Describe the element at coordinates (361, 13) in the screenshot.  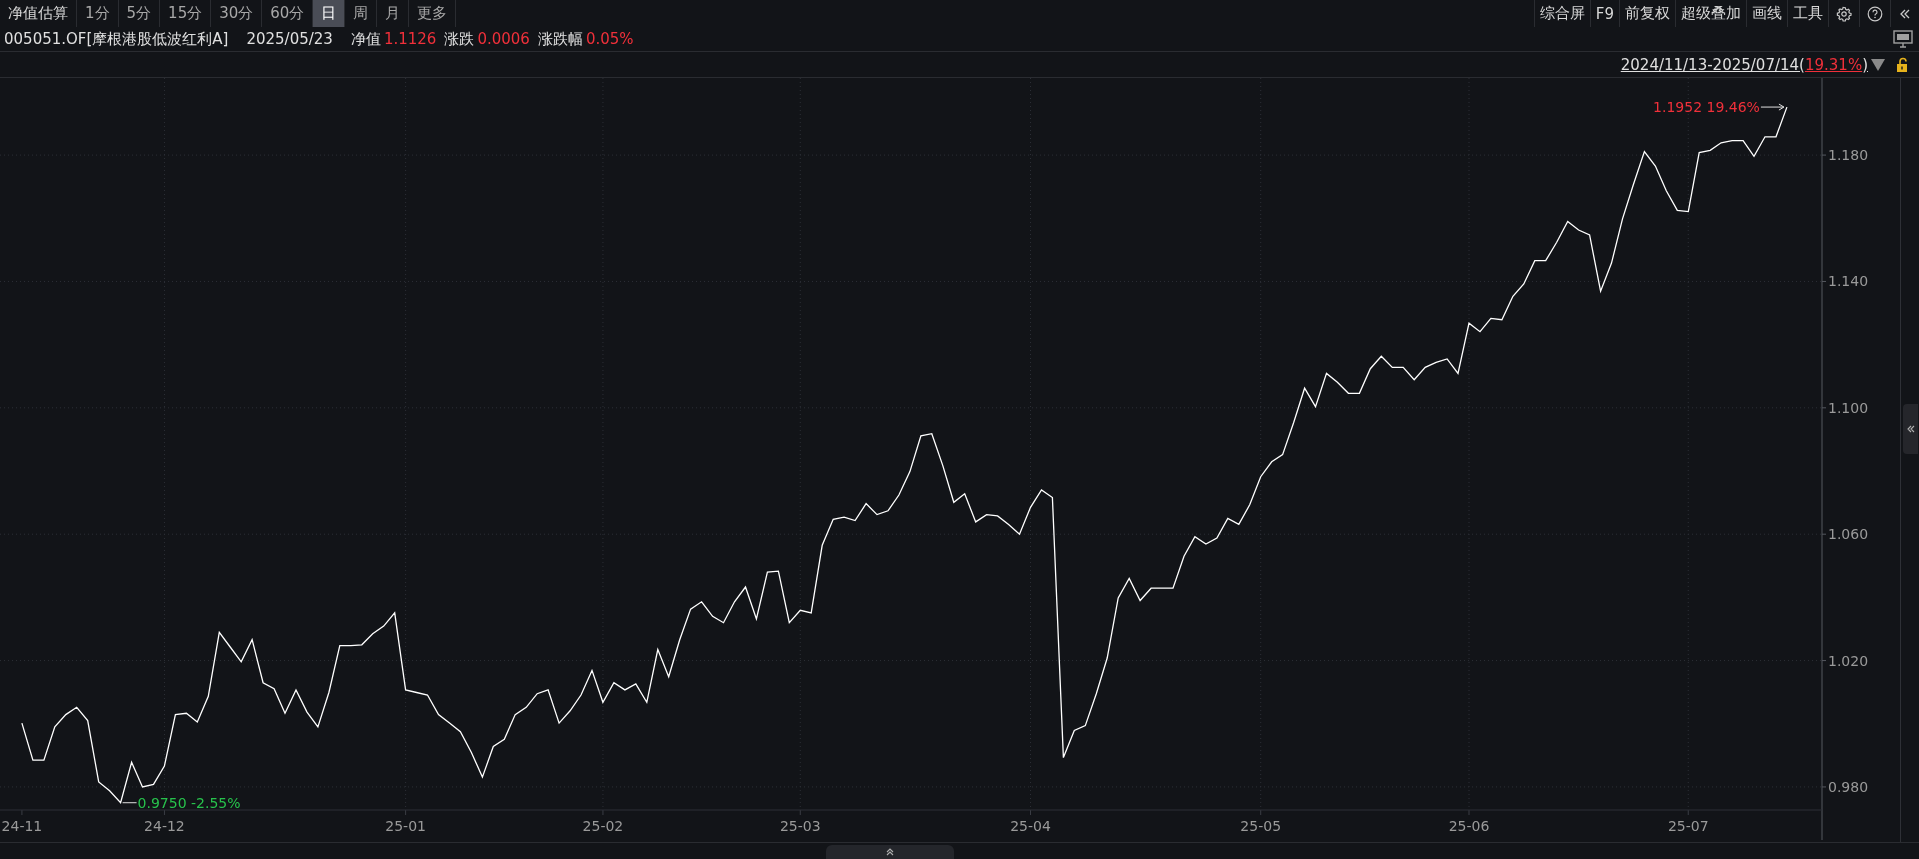
I see `period-tab: 周` at that location.